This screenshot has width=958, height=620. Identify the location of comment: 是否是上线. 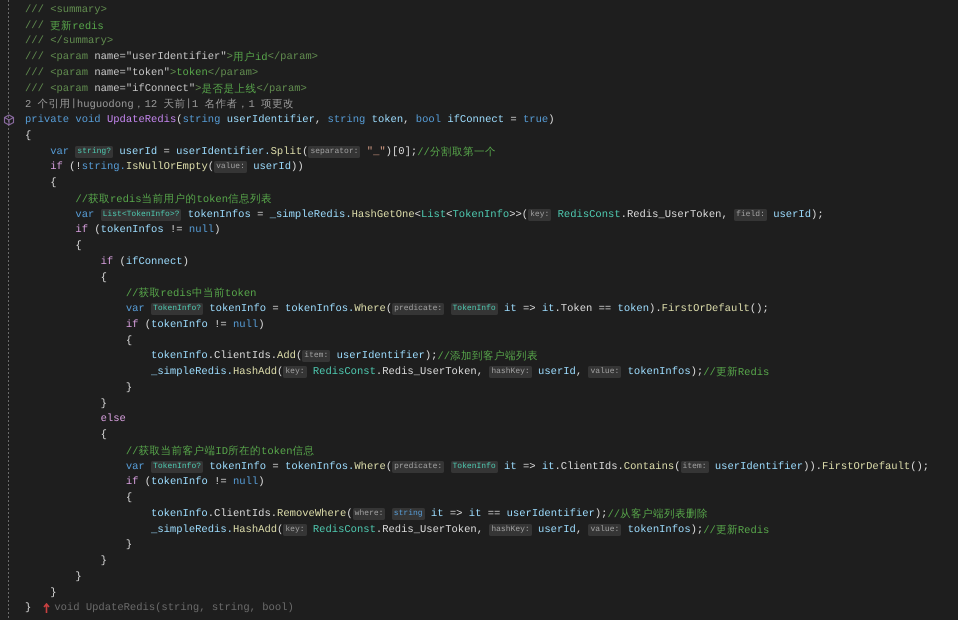
(228, 89).